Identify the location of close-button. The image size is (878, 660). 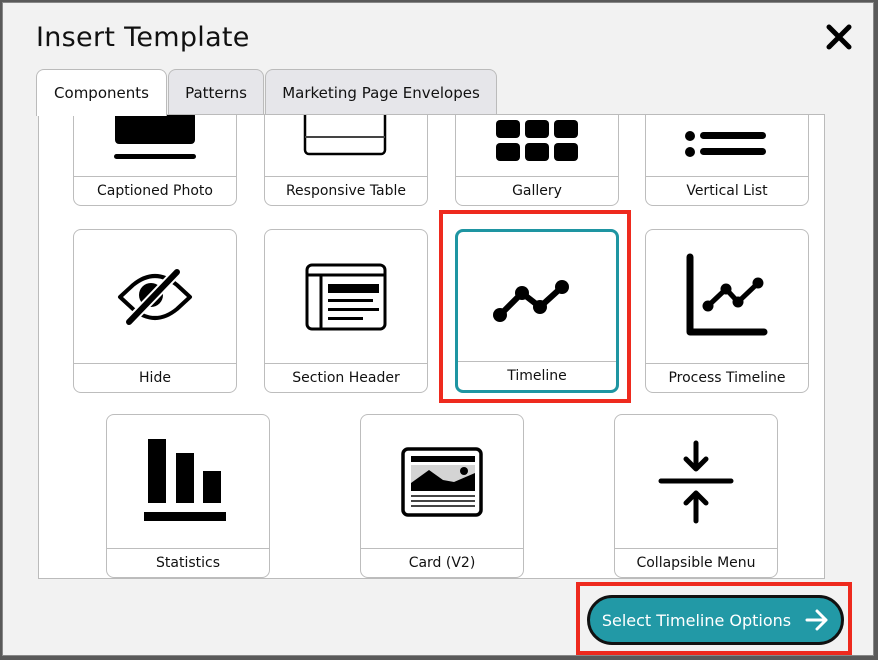
(839, 37).